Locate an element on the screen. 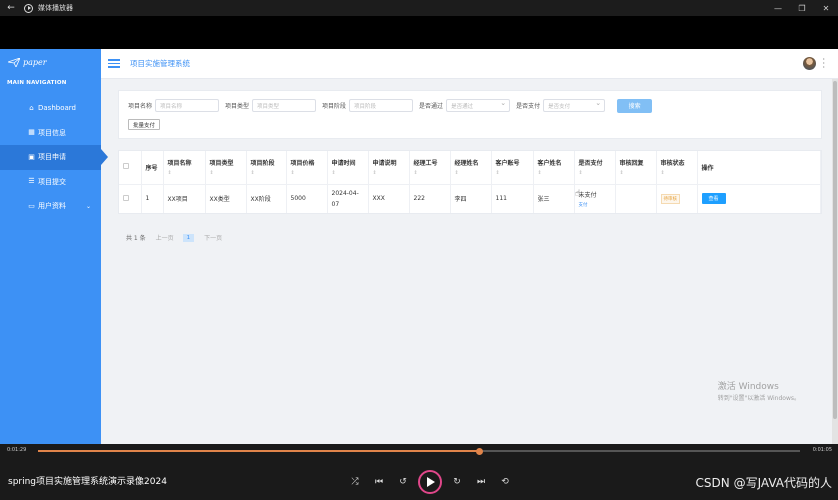 The height and width of the screenshot is (500, 838). col-header: 审核状态 ⇕ is located at coordinates (677, 168).